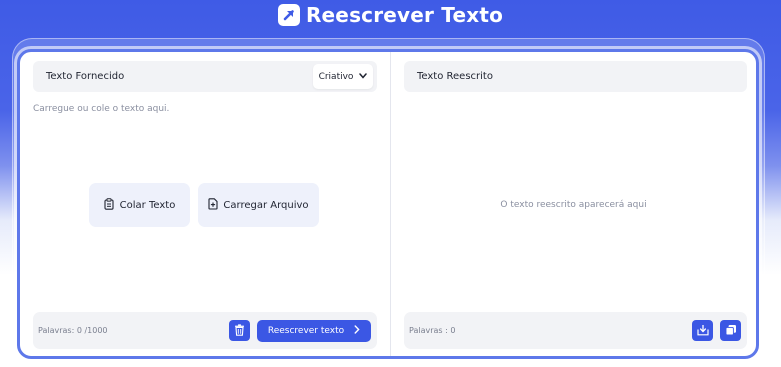 This screenshot has height=367, width=781. I want to click on input-footer-actions: Reescrever texto, so click(300, 330).